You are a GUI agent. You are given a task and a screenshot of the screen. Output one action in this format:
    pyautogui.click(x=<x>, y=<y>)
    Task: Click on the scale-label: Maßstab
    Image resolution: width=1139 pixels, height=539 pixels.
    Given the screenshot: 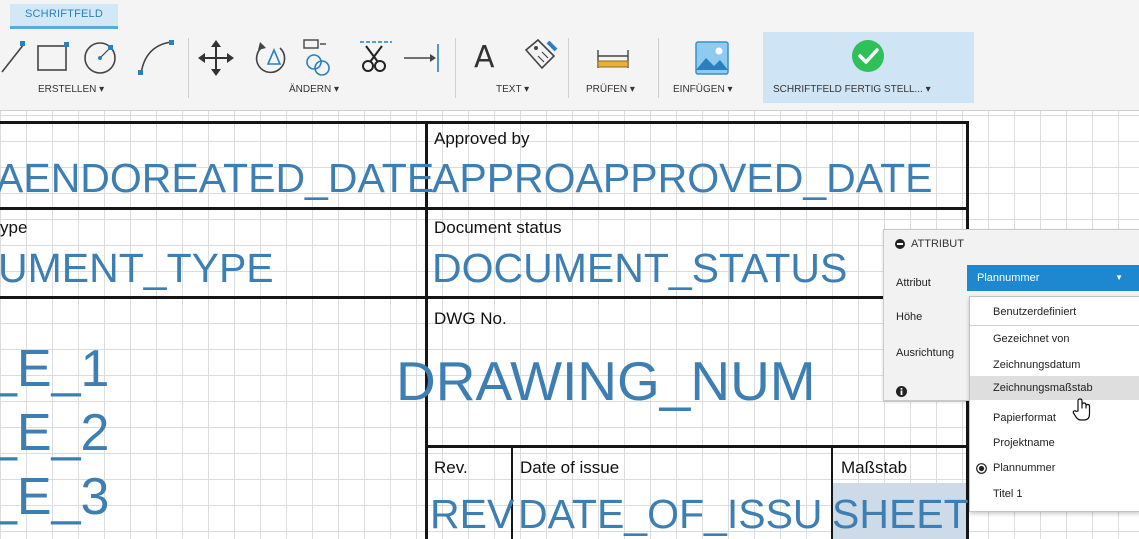 What is the action you would take?
    pyautogui.click(x=874, y=467)
    